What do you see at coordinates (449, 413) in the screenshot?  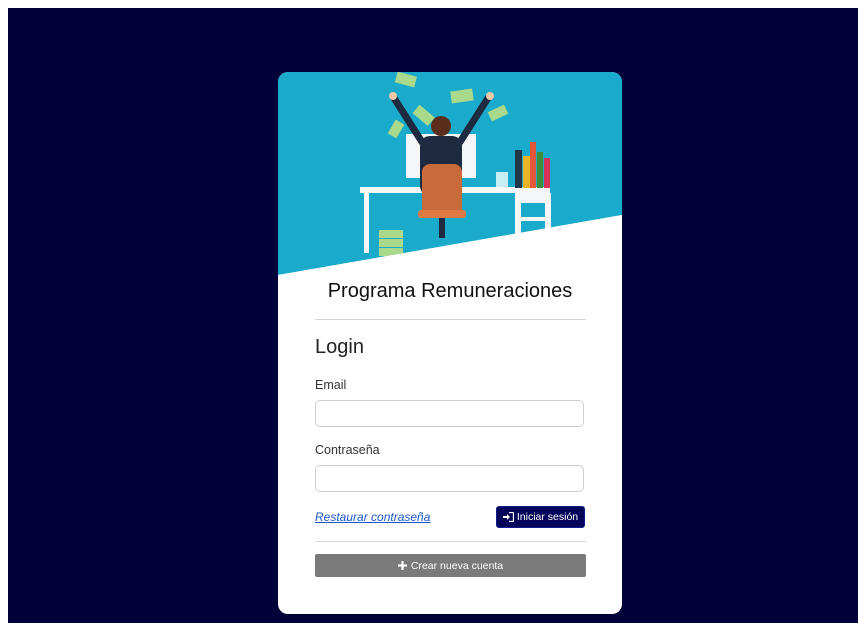 I see `email-field` at bounding box center [449, 413].